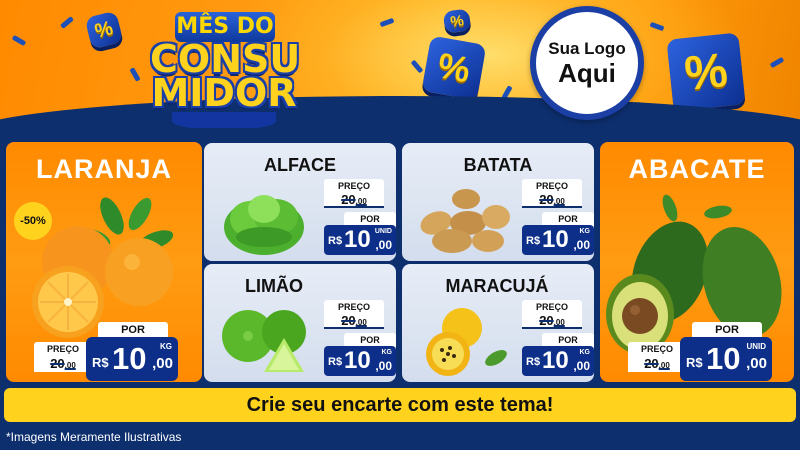 This screenshot has width=800, height=450. What do you see at coordinates (274, 286) in the screenshot?
I see `product-name: LIMÃO` at bounding box center [274, 286].